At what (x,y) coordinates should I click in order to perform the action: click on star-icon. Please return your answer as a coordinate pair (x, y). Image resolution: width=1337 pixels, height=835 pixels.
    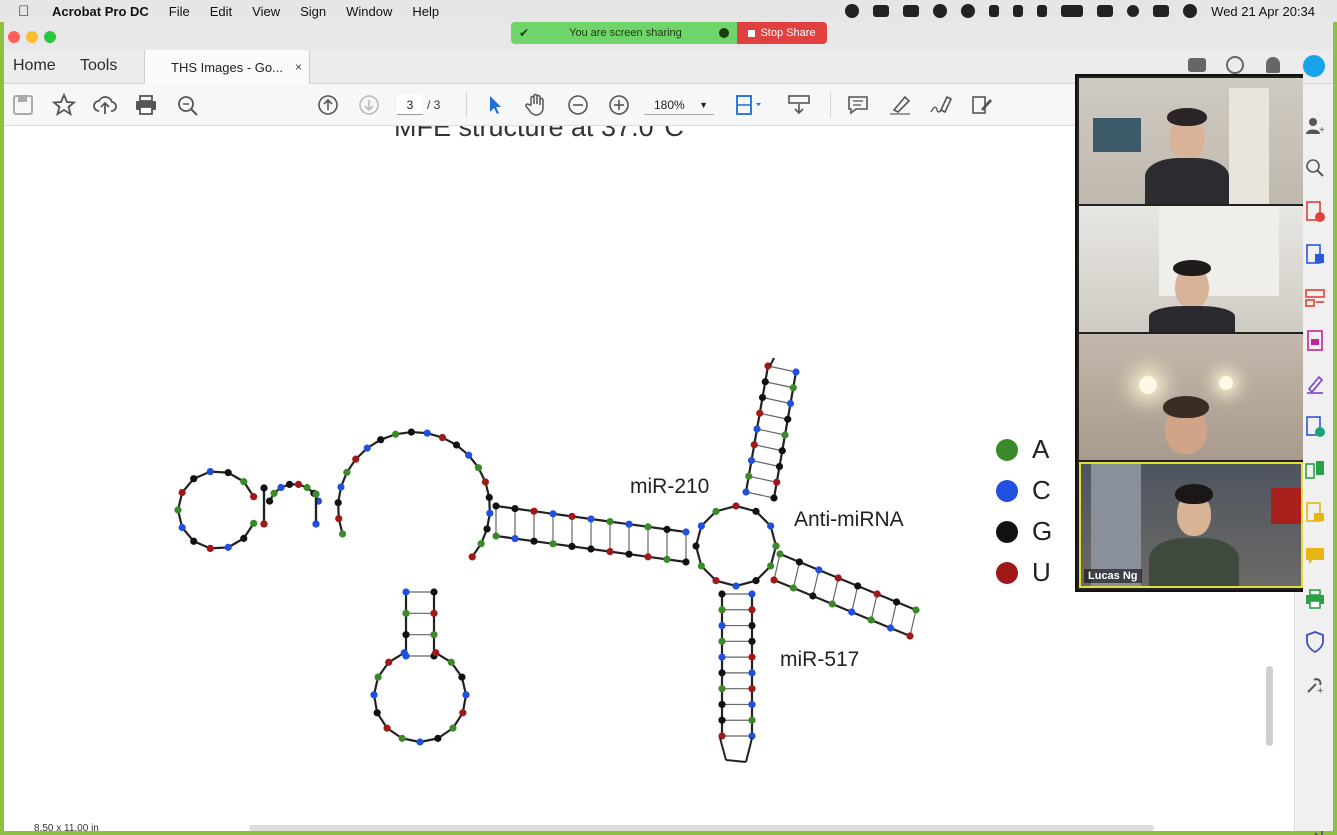
    Looking at the image, I should click on (64, 104).